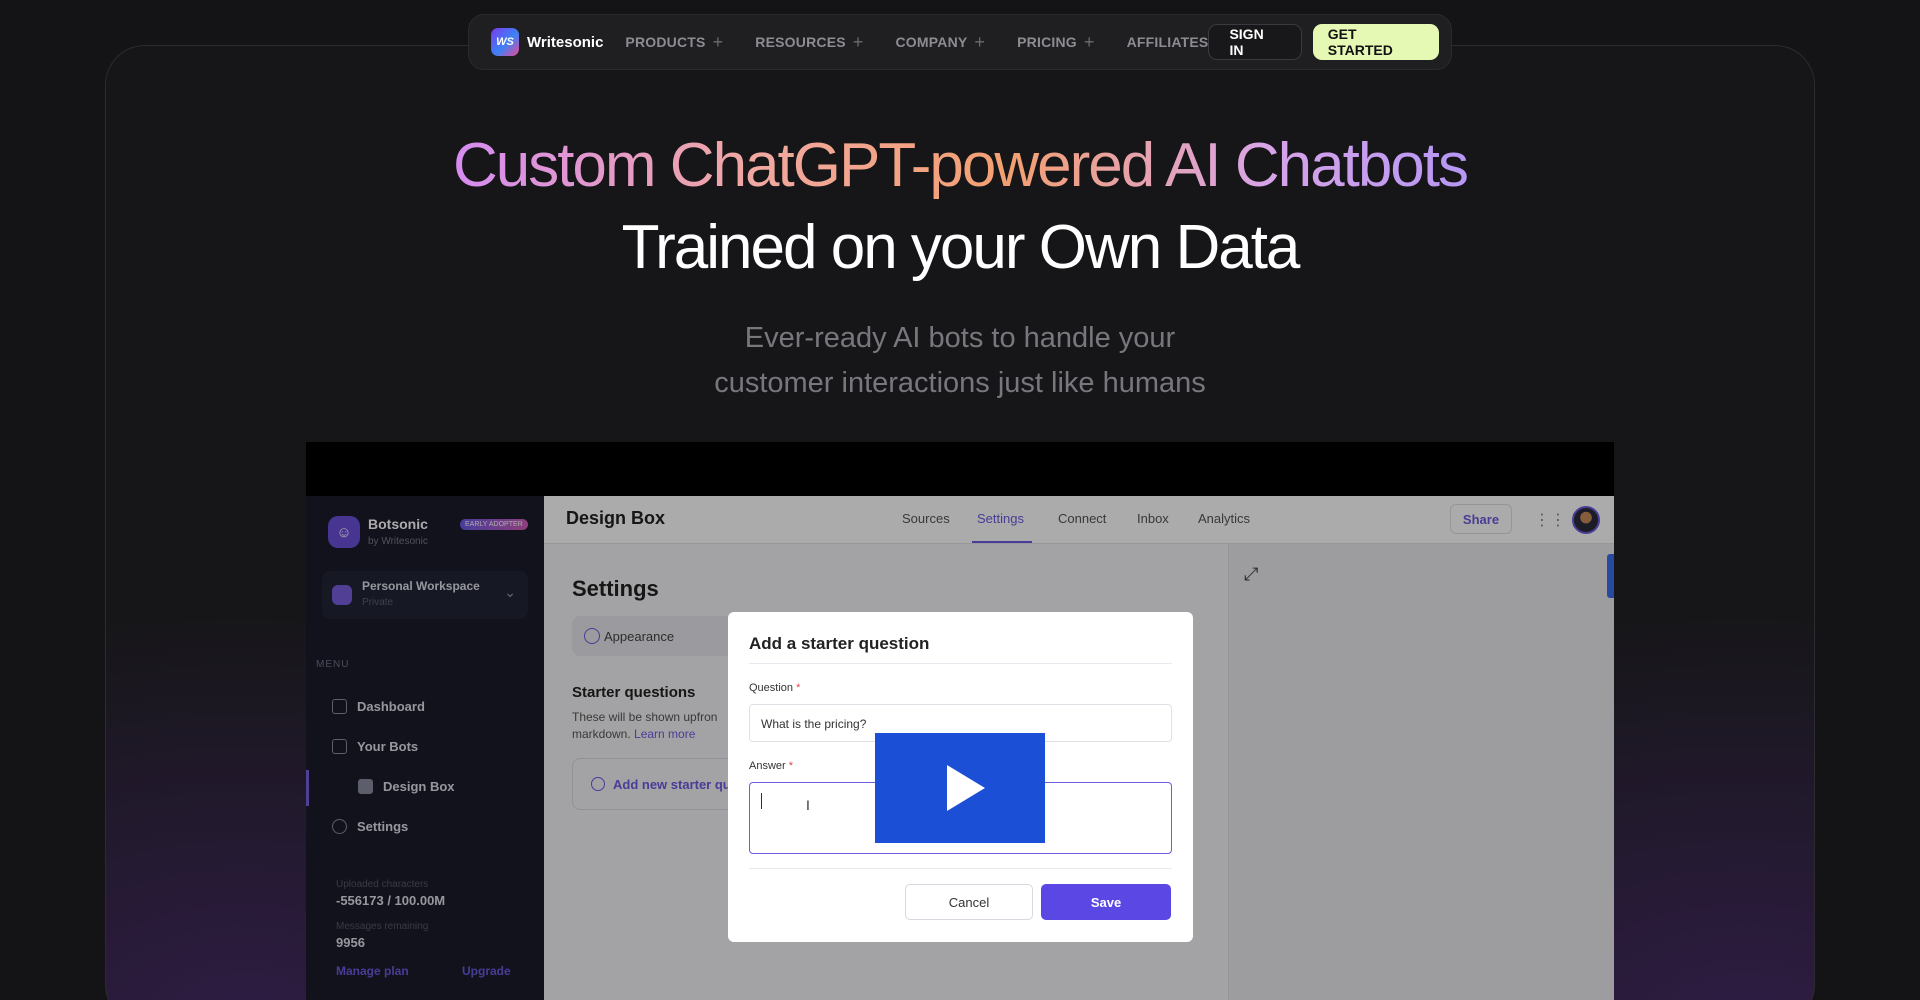 The image size is (1920, 1000). What do you see at coordinates (800, 42) in the screenshot?
I see `nav-resources-label: RESOURCES` at bounding box center [800, 42].